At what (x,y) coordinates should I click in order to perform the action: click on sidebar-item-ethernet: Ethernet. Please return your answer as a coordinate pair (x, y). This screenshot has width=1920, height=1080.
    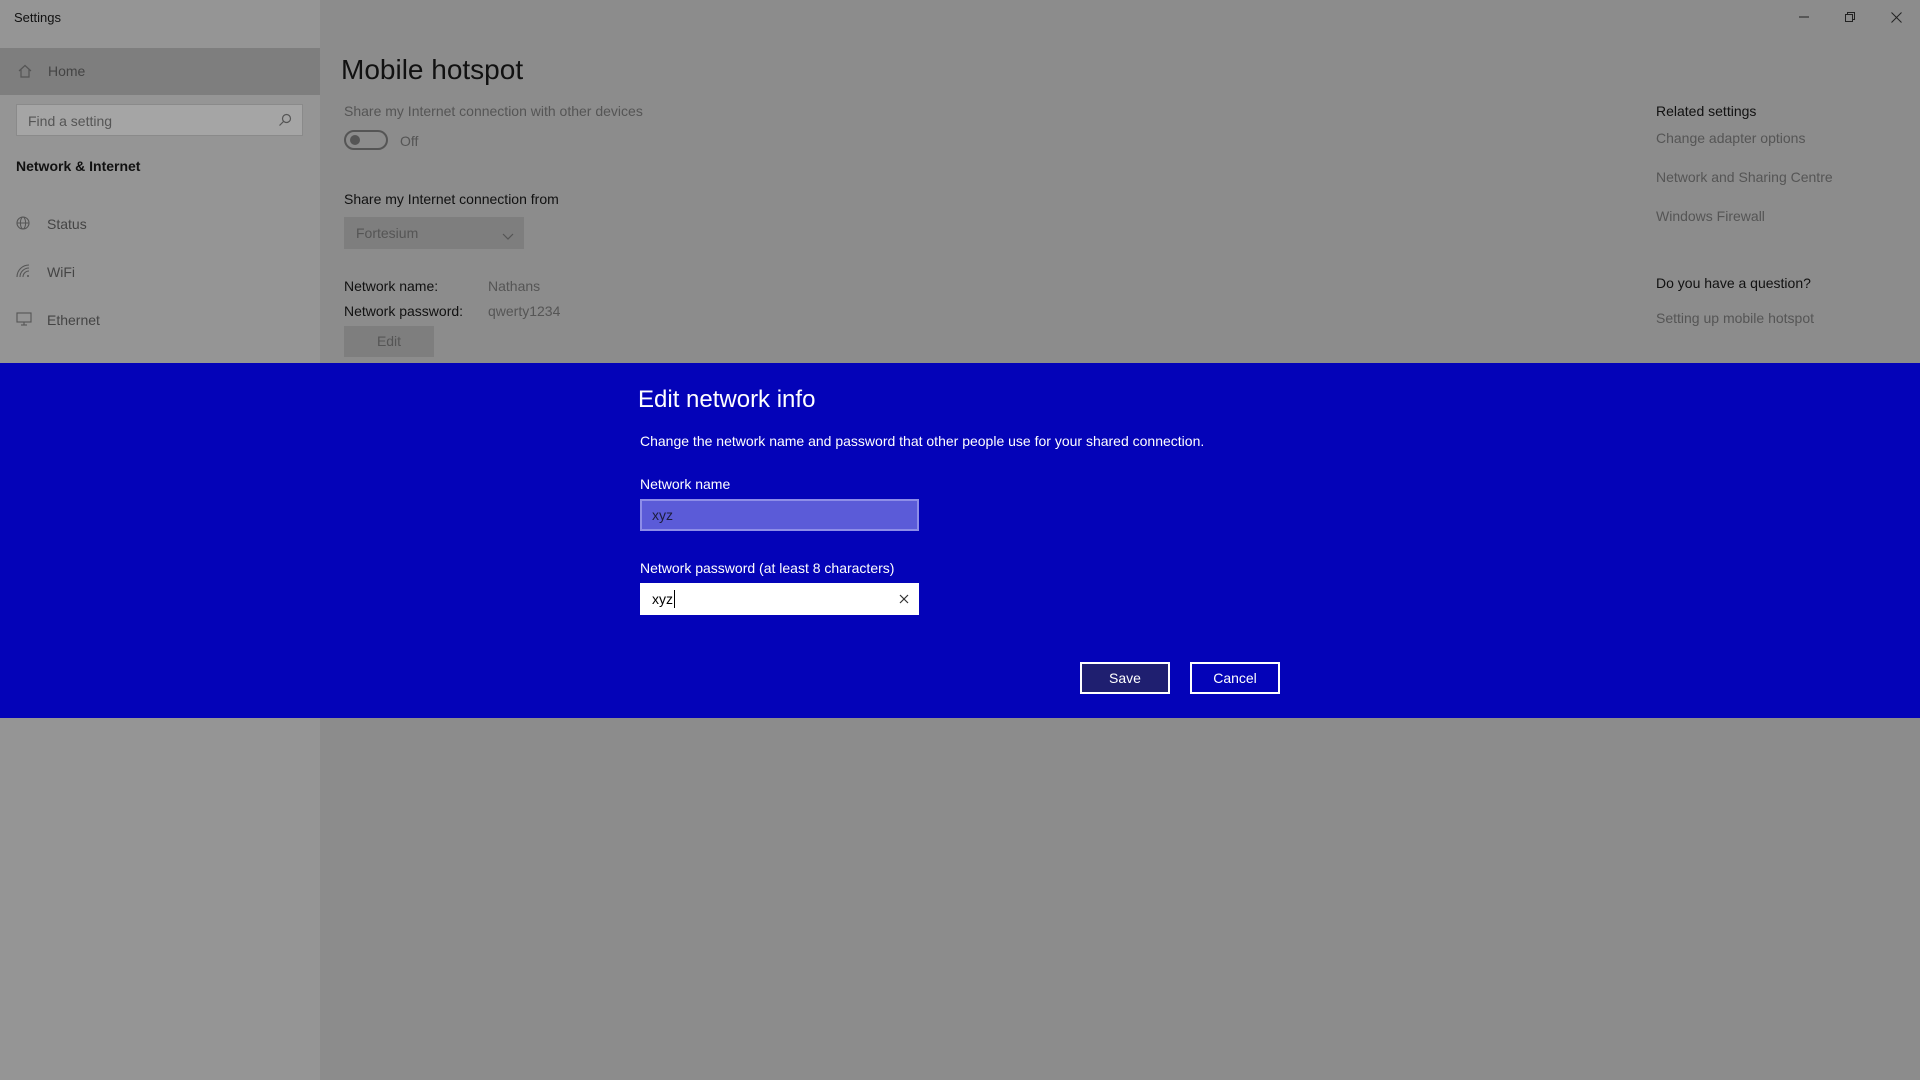
    Looking at the image, I should click on (160, 320).